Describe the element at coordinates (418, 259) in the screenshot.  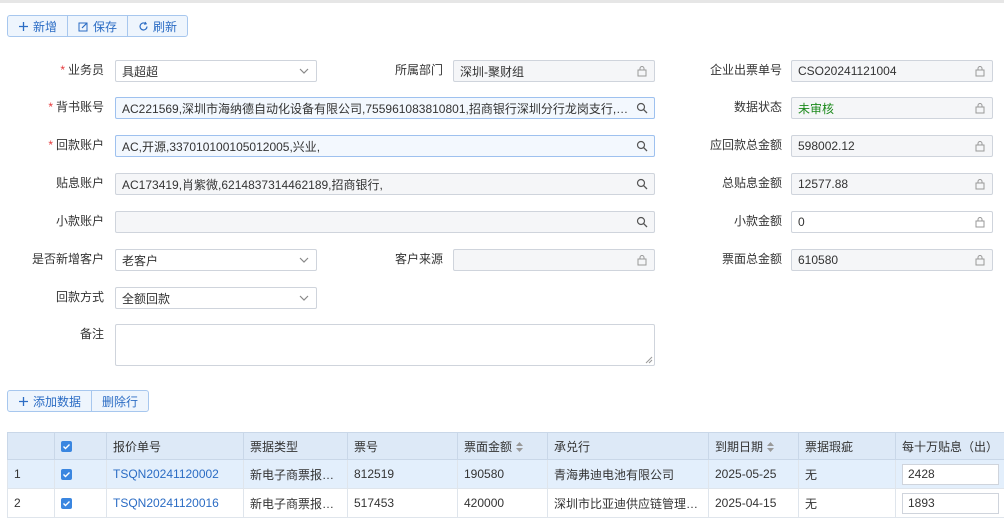
I see `customer-source-label: 客户来源` at that location.